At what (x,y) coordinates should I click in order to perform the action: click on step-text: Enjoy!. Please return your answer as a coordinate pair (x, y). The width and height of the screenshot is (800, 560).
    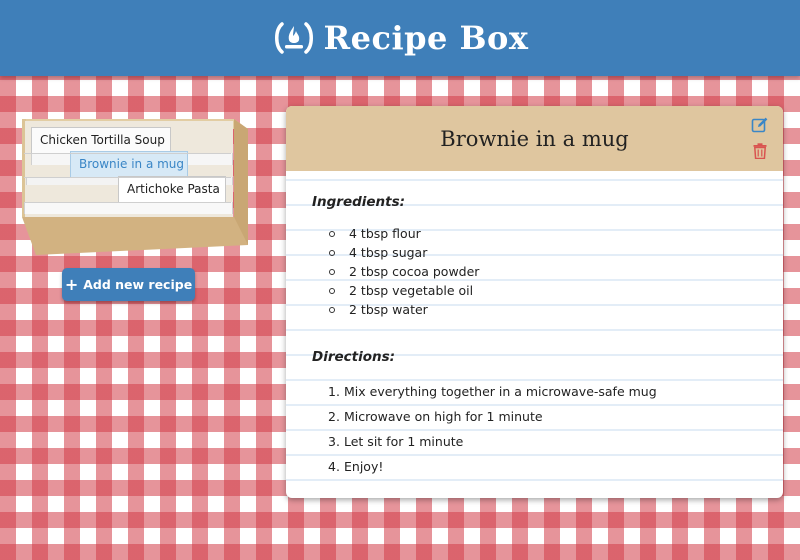
    Looking at the image, I should click on (364, 466).